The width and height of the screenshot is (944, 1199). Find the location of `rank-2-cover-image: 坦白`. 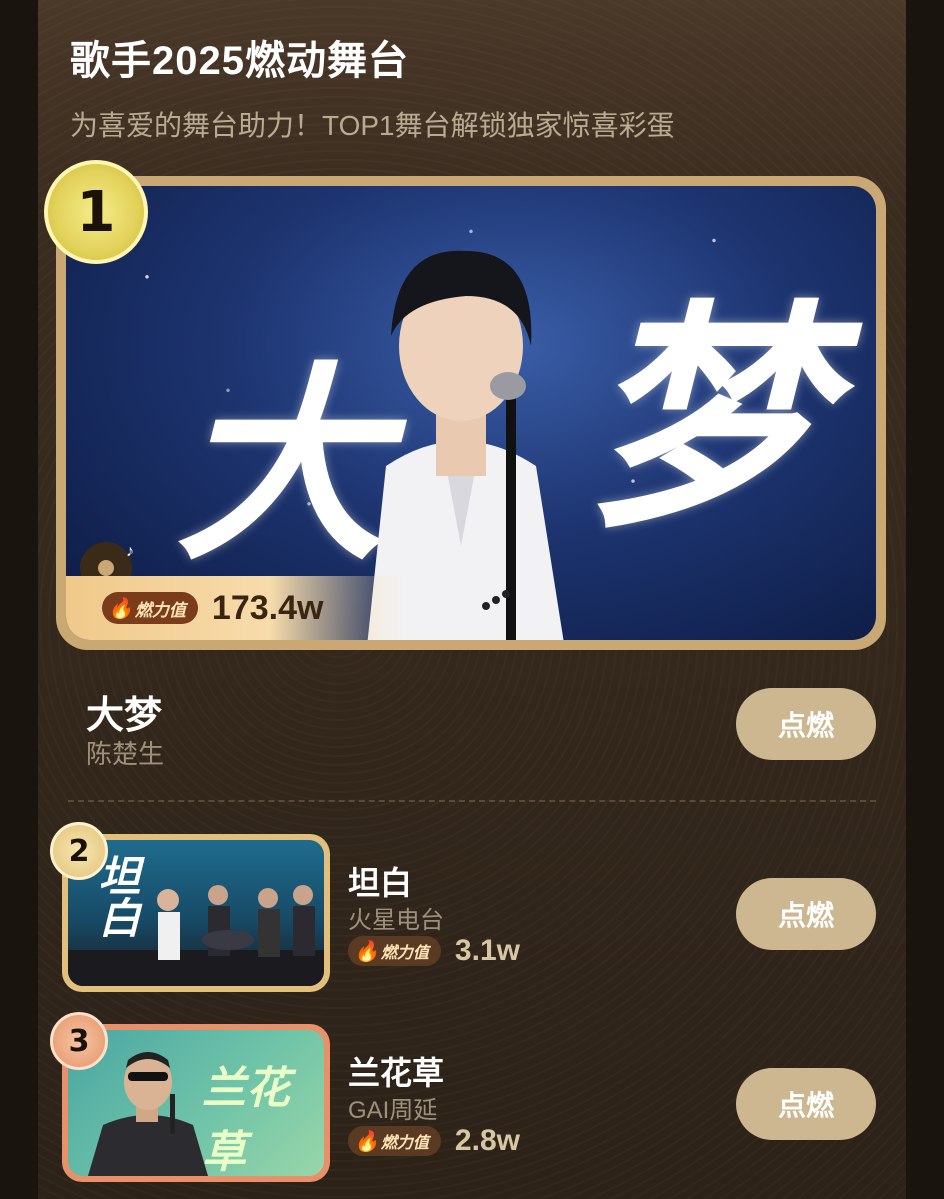

rank-2-cover-image: 坦白 is located at coordinates (196, 913).